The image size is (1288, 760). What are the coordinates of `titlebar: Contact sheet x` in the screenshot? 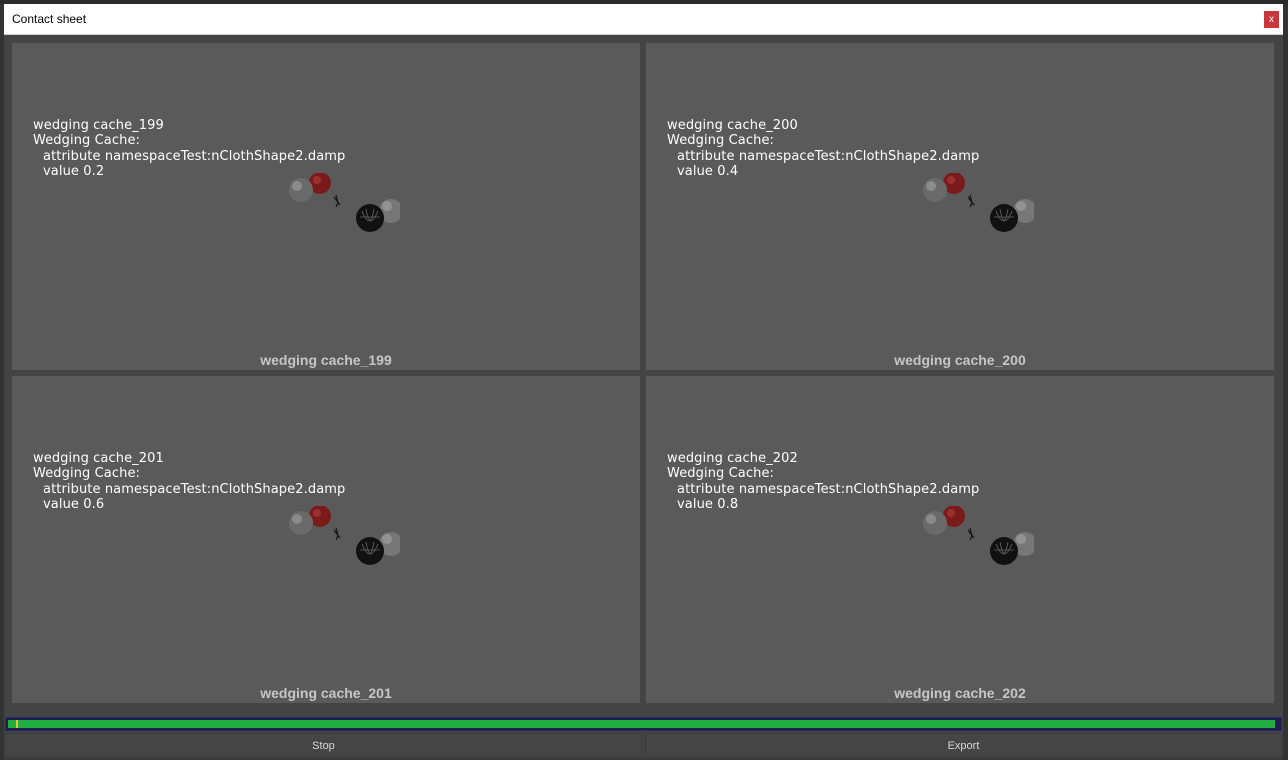 It's located at (643, 19).